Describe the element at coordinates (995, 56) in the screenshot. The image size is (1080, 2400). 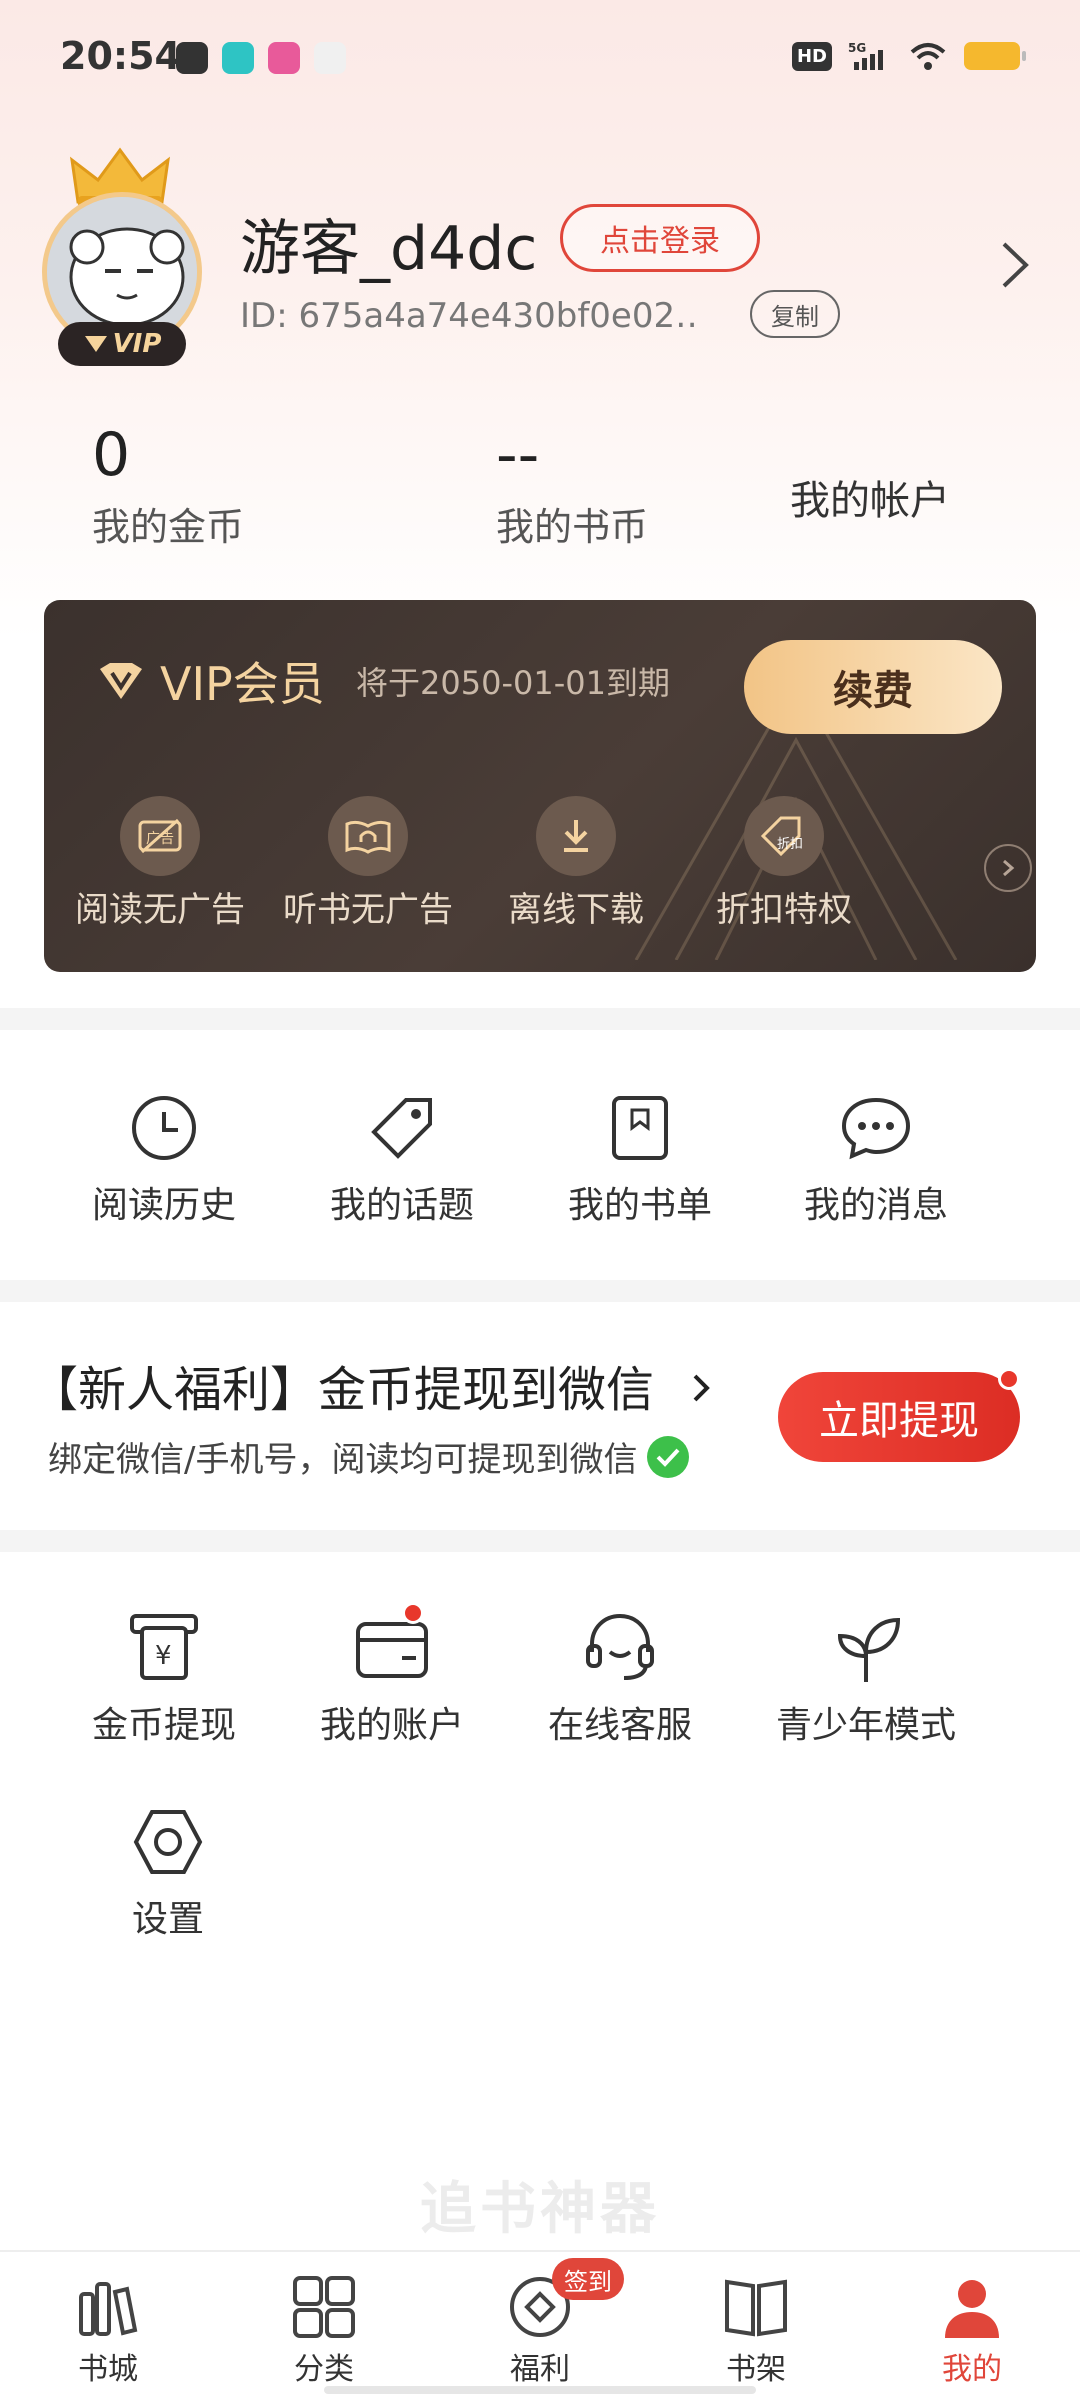
I see `battery-icon` at that location.